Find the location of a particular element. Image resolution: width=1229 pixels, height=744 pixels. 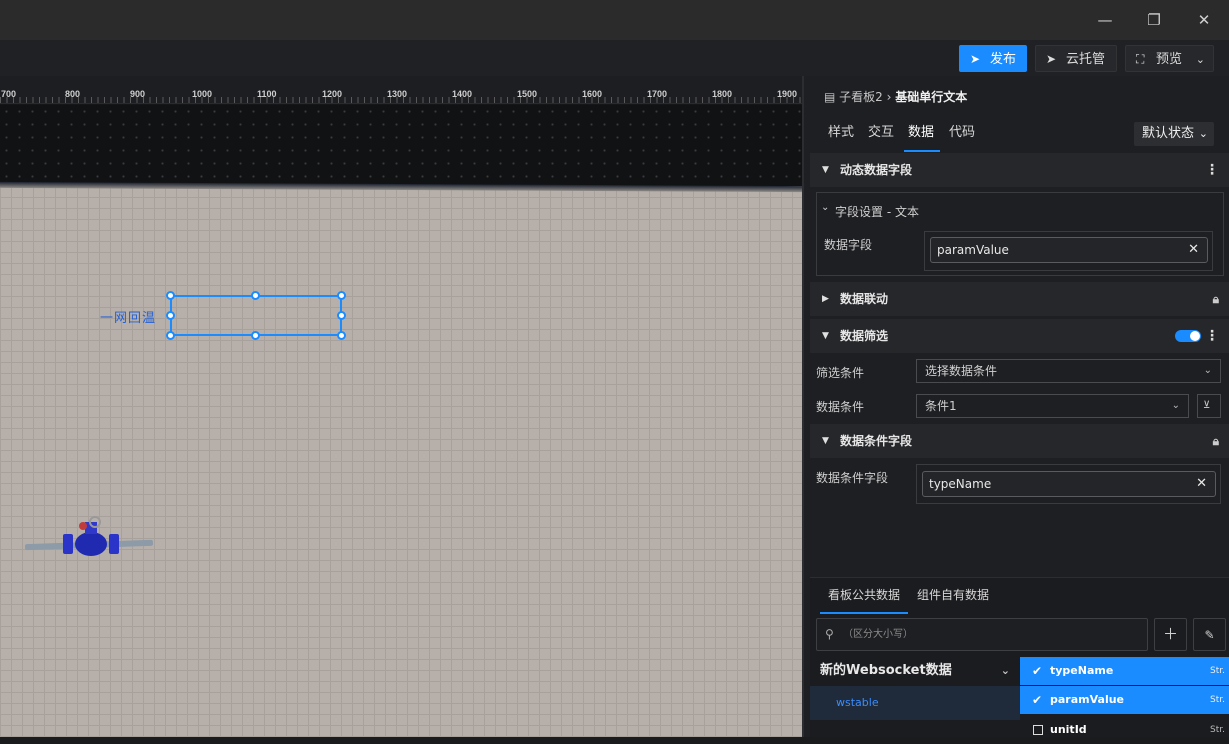

filter-add-icon: ⊻ is located at coordinates (1207, 405).